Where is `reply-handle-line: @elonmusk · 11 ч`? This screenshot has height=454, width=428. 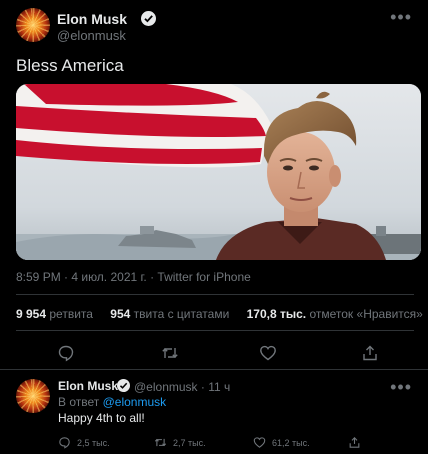
reply-handle-line: @elonmusk · 11 ч is located at coordinates (182, 387).